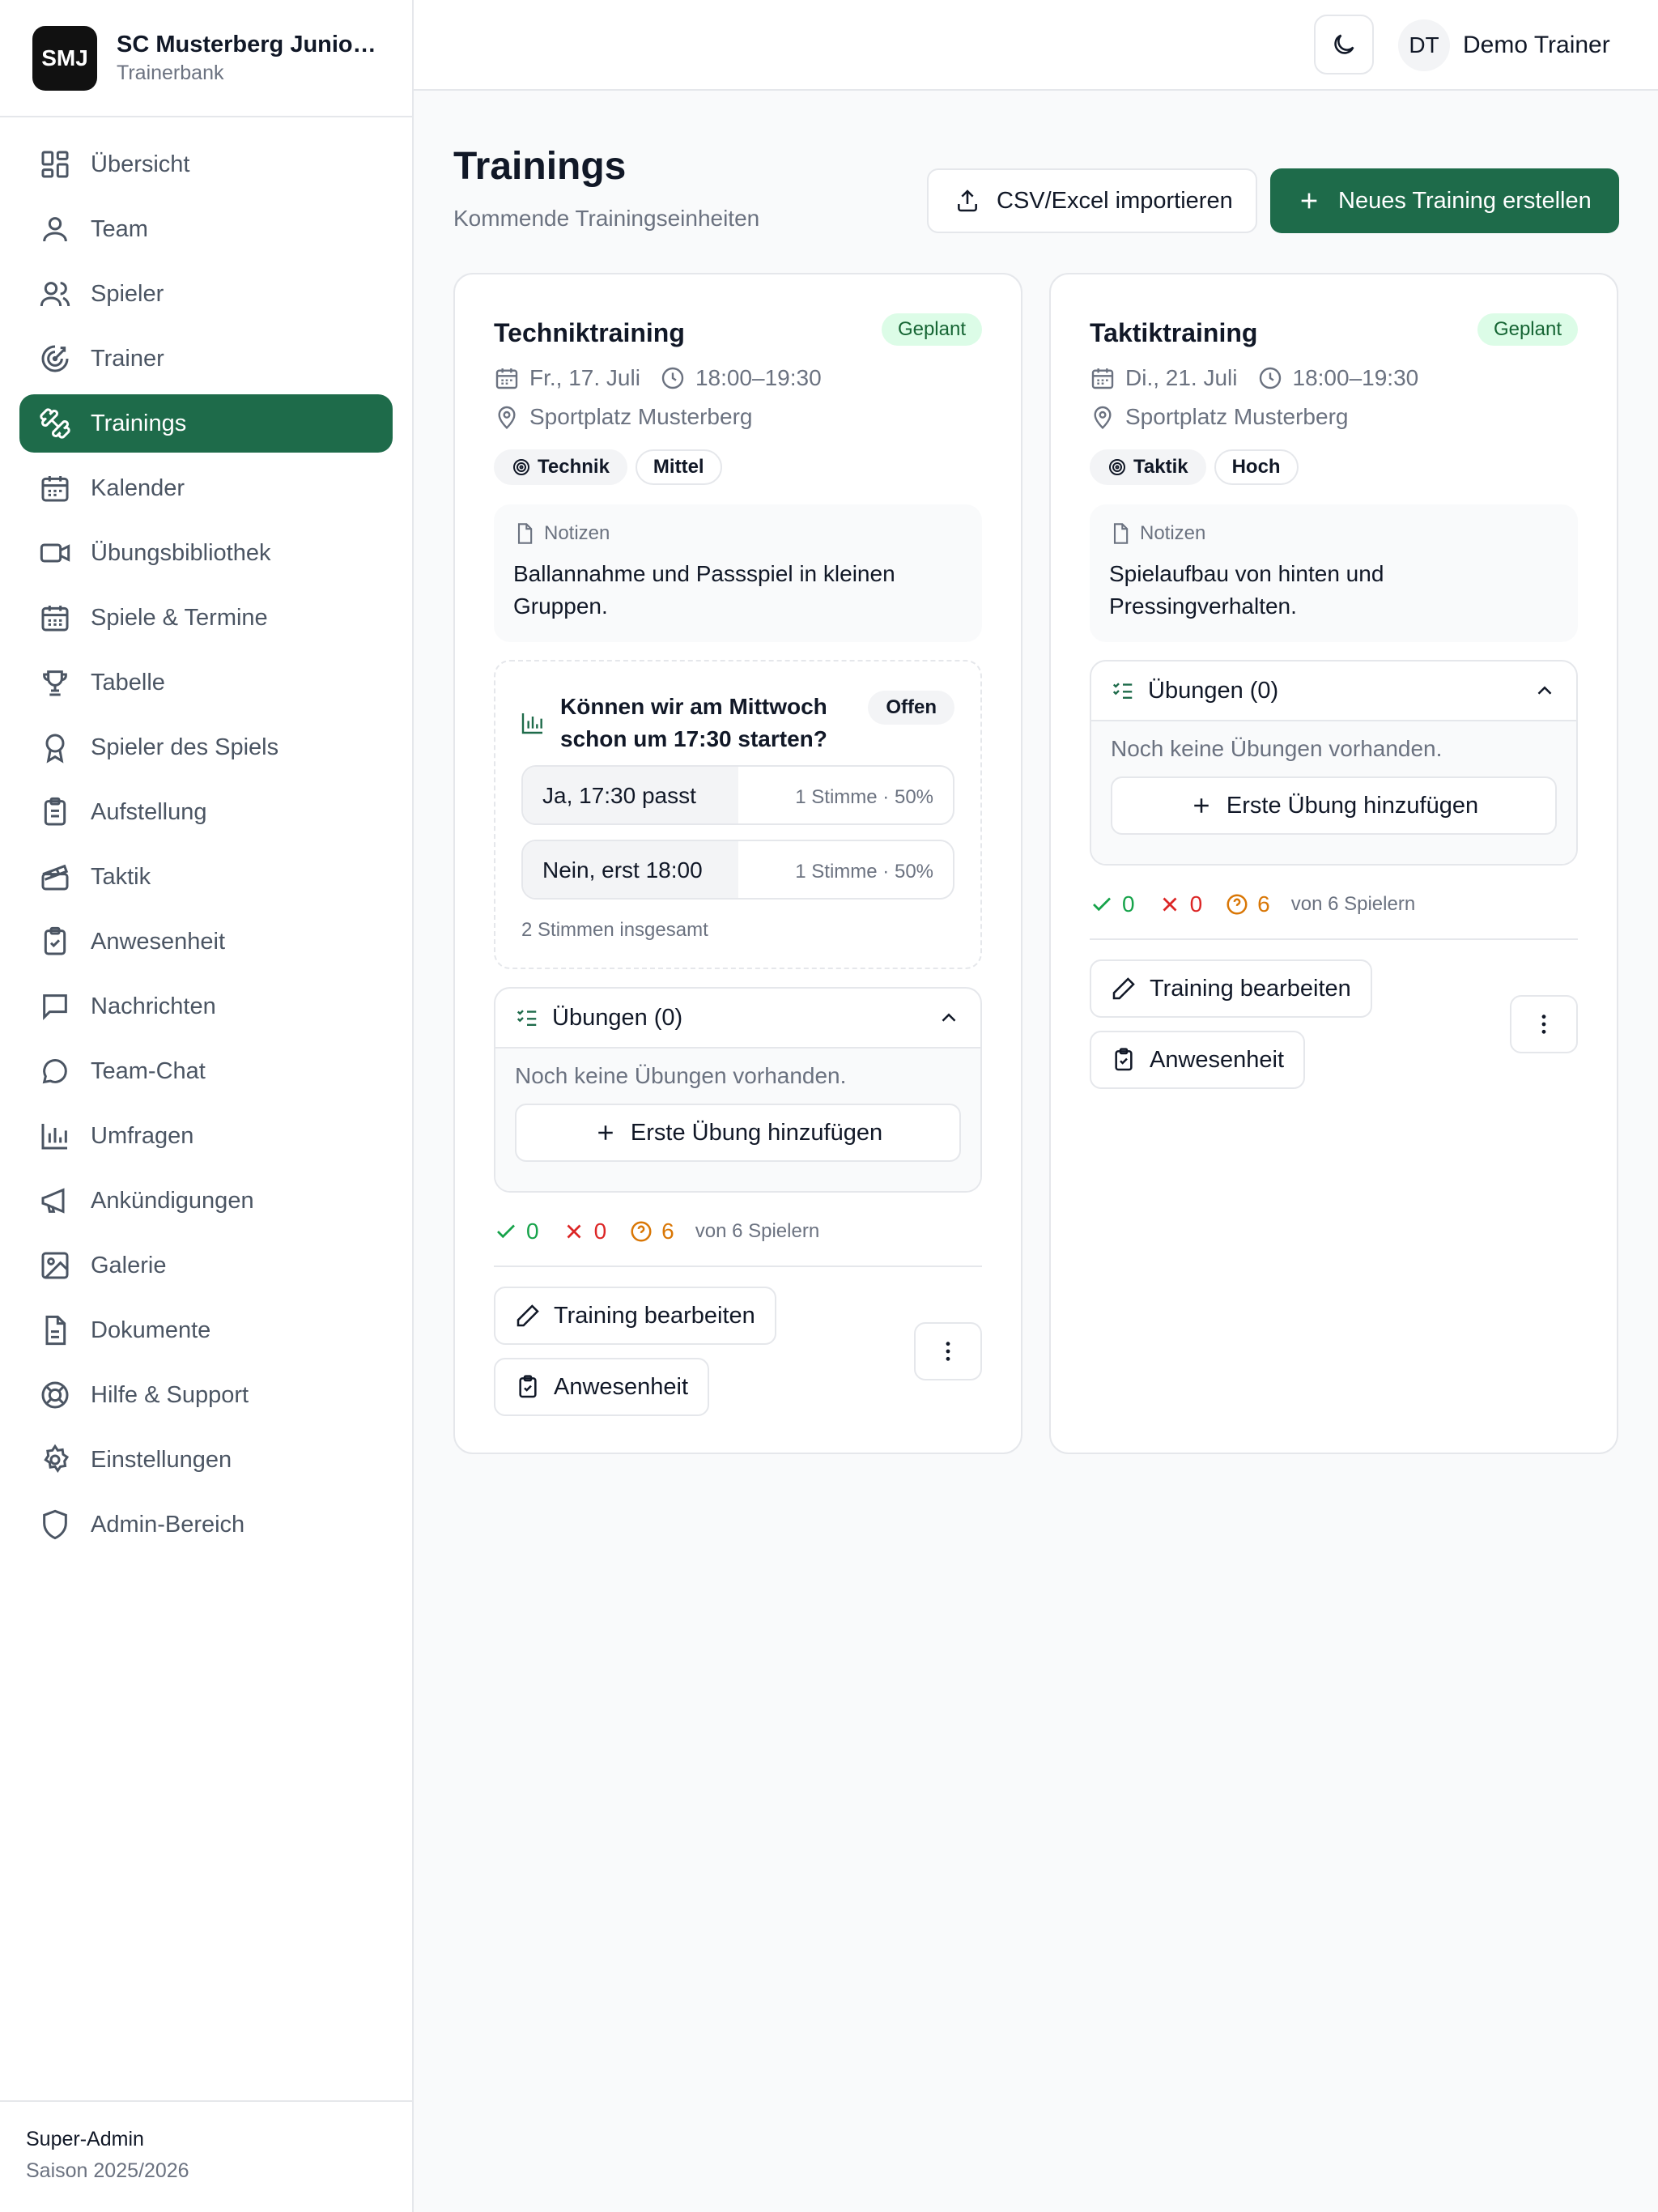 The image size is (1658, 2212). Describe the element at coordinates (55, 812) in the screenshot. I see `clipboard-list-icon` at that location.